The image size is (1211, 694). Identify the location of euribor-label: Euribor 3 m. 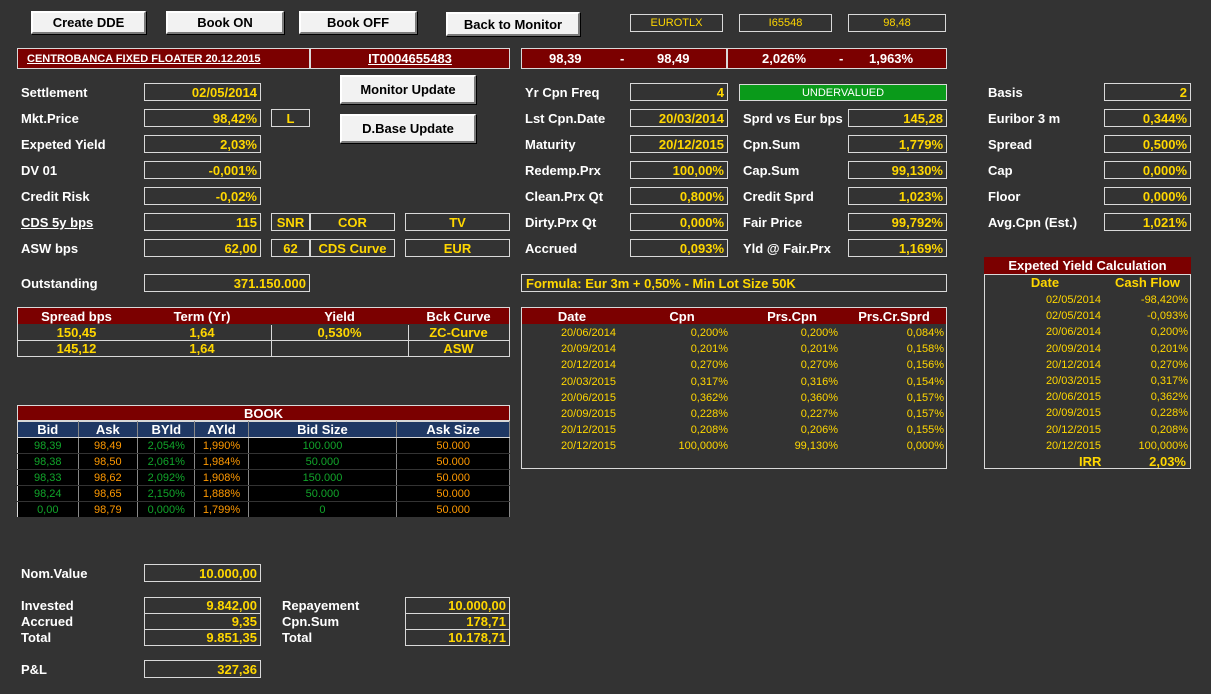
(1024, 118).